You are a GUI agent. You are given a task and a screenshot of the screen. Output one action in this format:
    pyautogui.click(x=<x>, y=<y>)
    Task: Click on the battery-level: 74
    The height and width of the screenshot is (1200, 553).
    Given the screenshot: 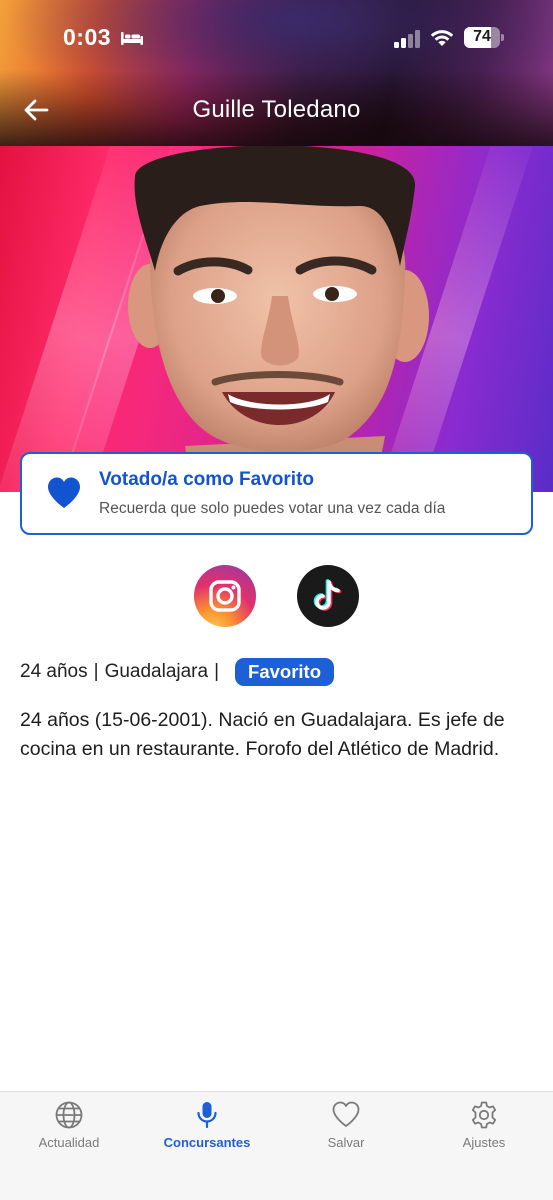 What is the action you would take?
    pyautogui.click(x=482, y=36)
    